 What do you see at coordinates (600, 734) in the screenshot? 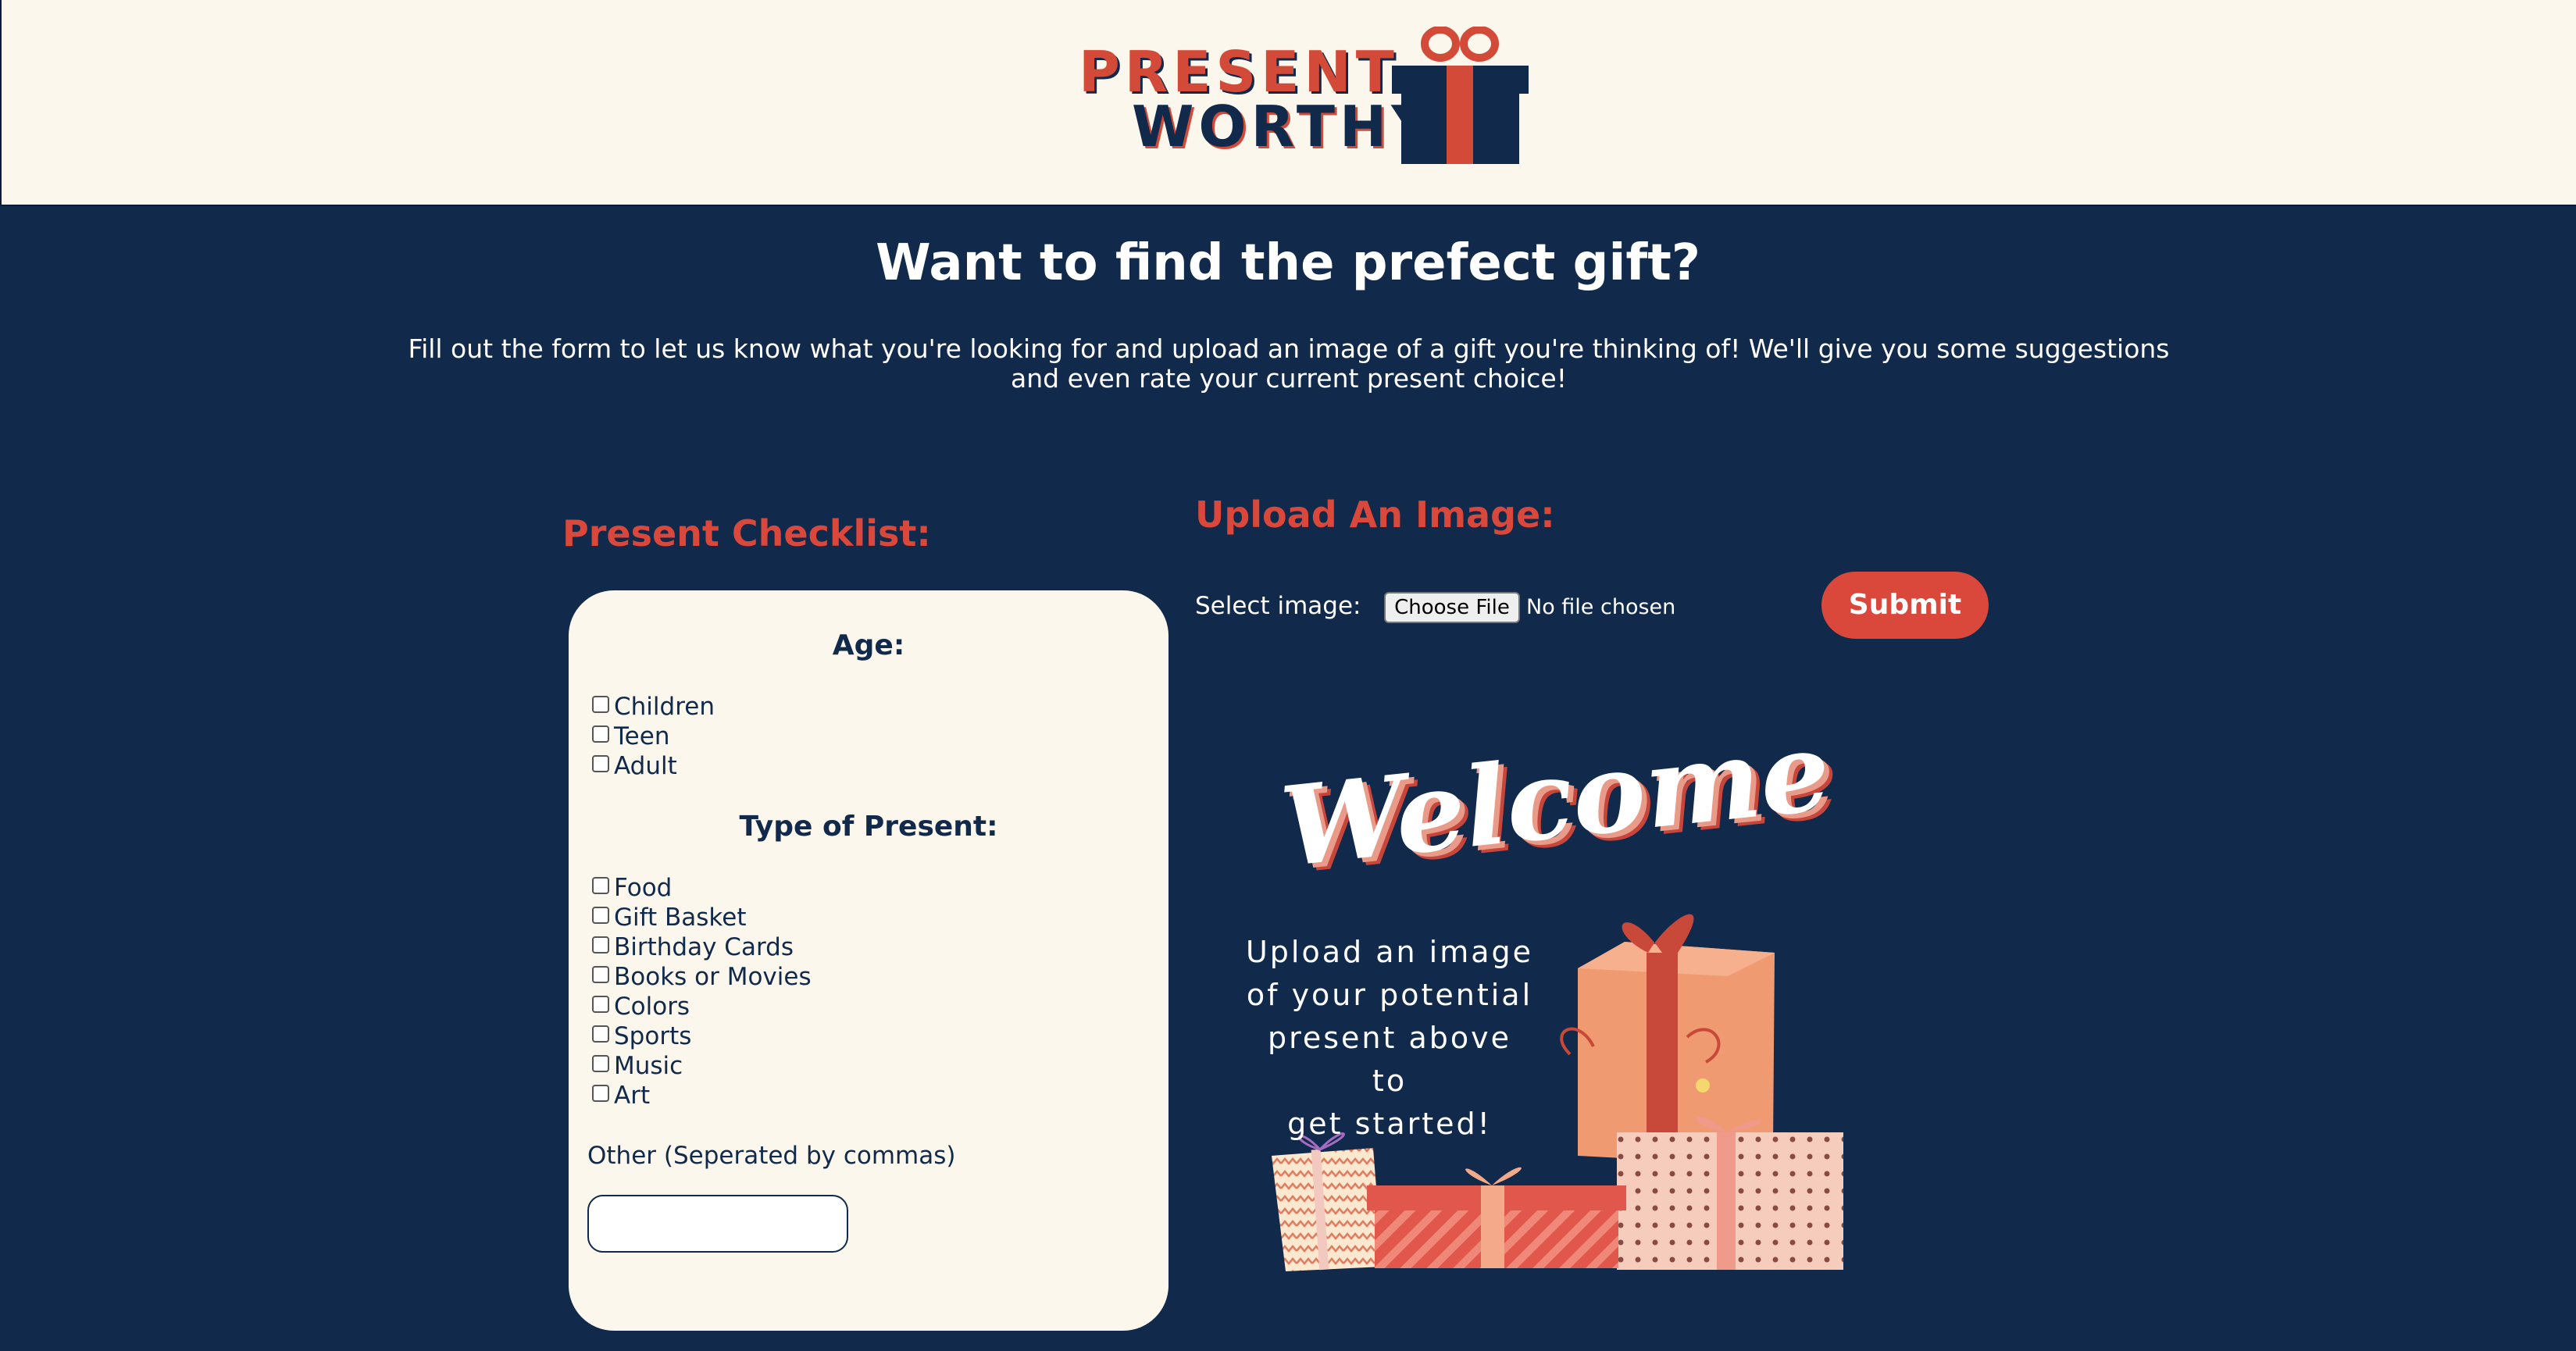
I see `teen-checkbox` at bounding box center [600, 734].